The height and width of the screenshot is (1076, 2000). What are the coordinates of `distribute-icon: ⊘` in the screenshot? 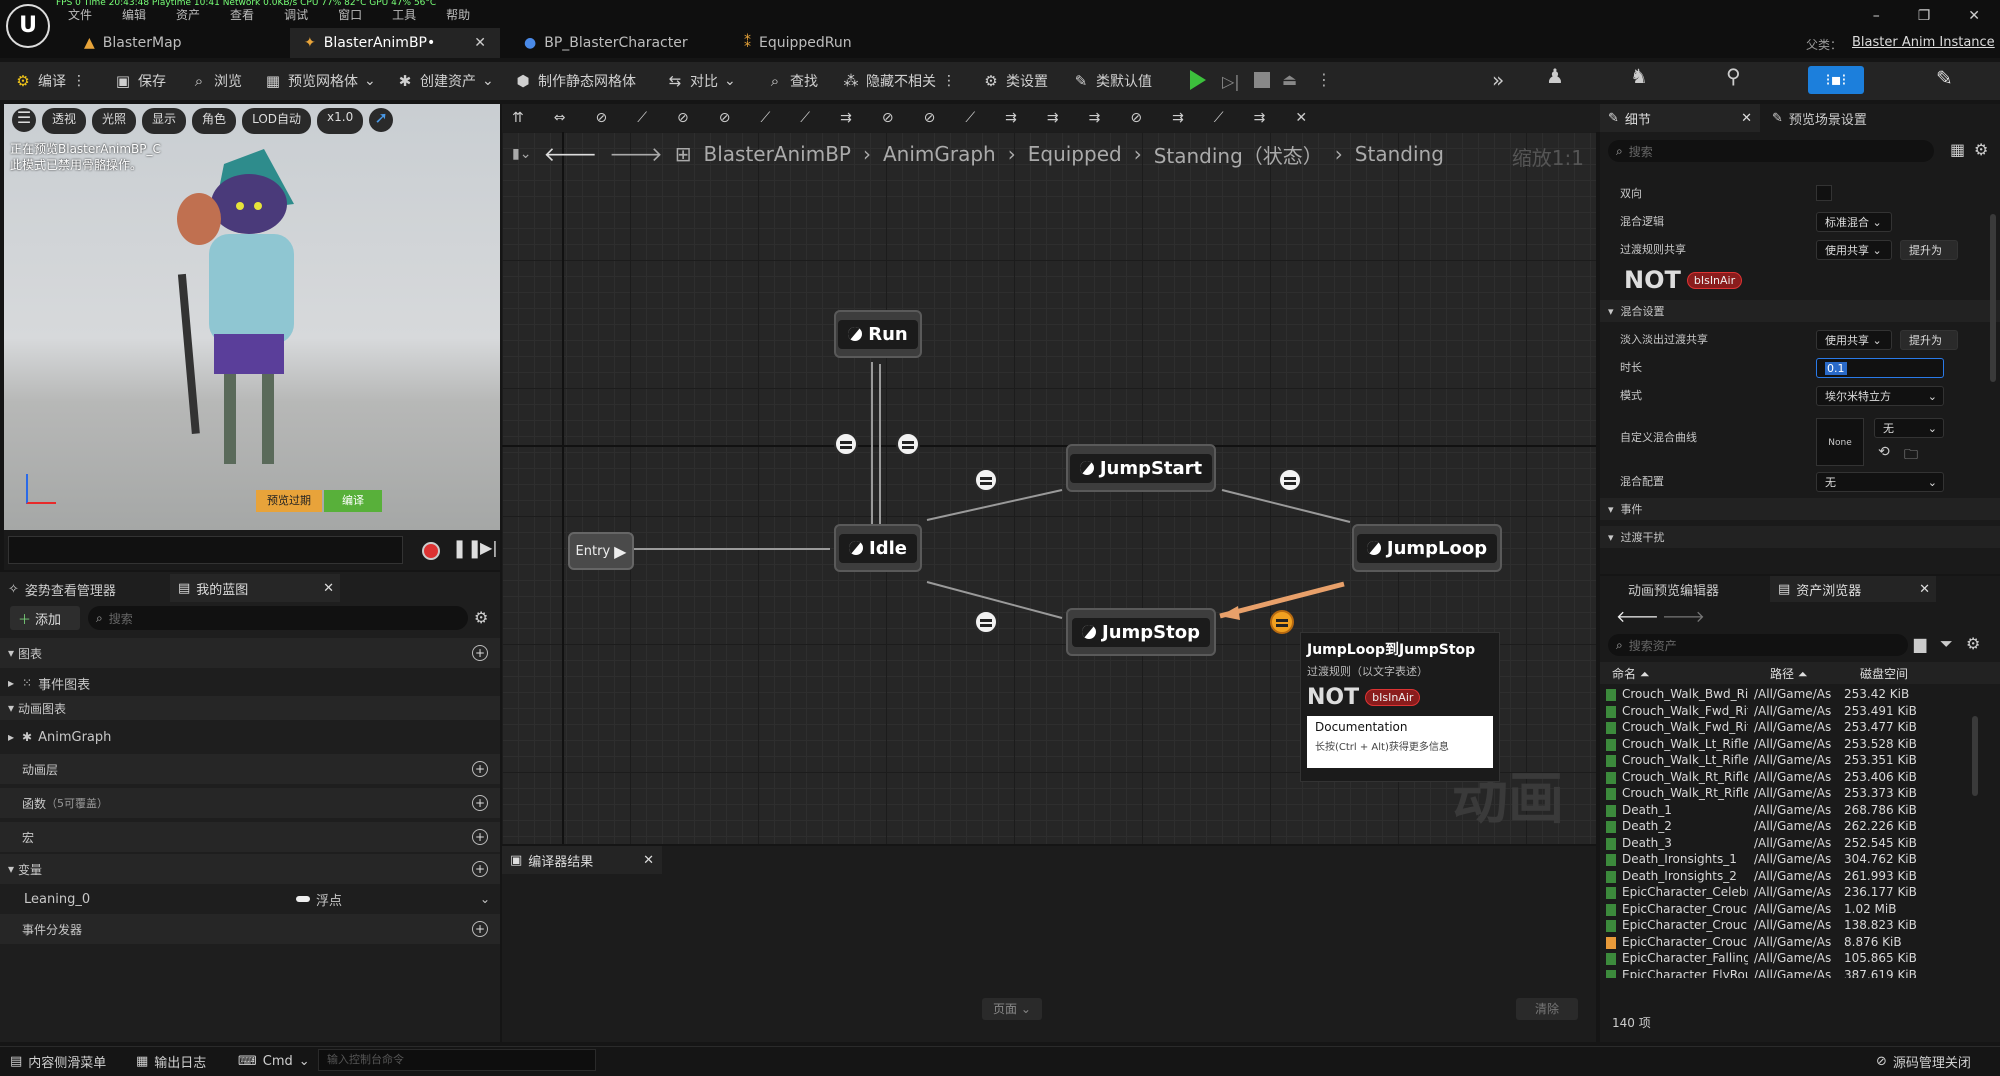 It's located at (683, 118).